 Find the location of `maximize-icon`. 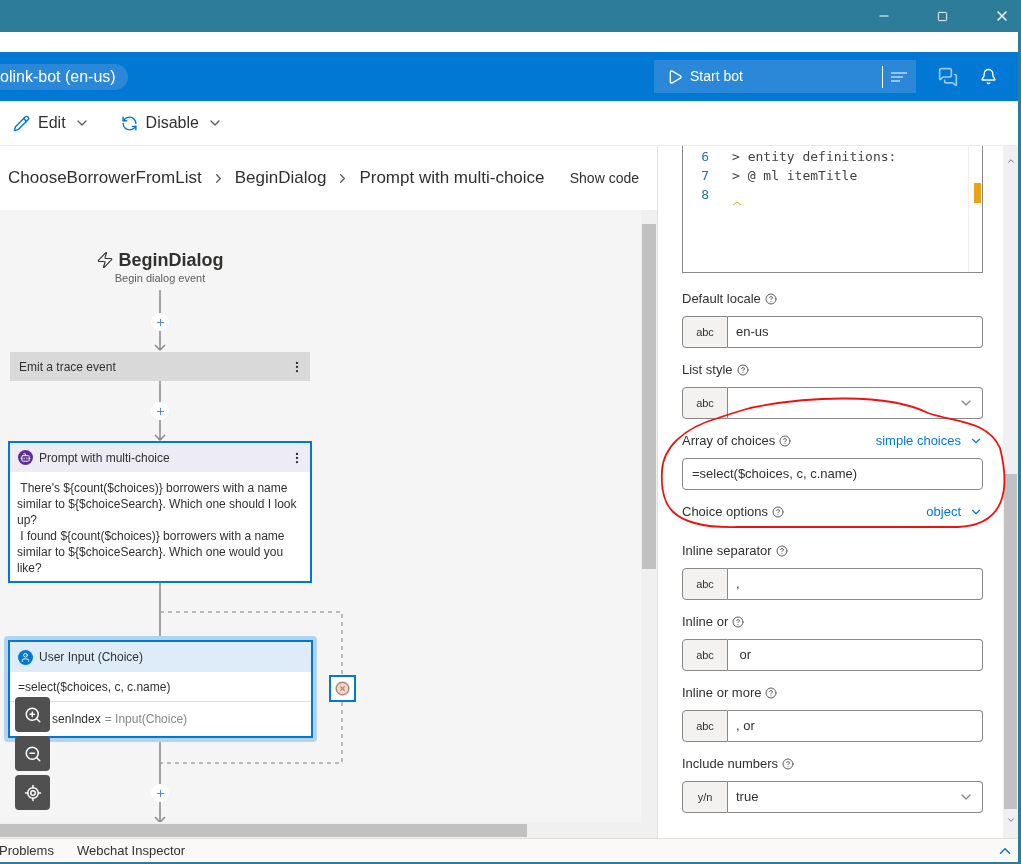

maximize-icon is located at coordinates (942, 16).